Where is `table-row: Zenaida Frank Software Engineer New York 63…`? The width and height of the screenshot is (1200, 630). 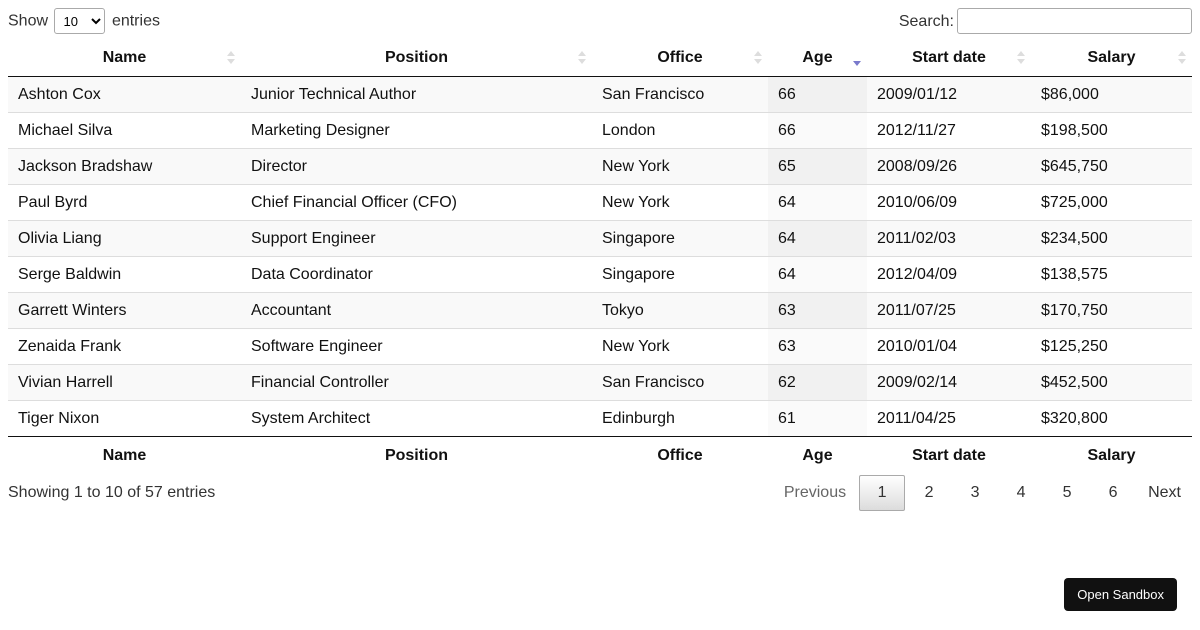
table-row: Zenaida Frank Software Engineer New York 63… is located at coordinates (600, 346).